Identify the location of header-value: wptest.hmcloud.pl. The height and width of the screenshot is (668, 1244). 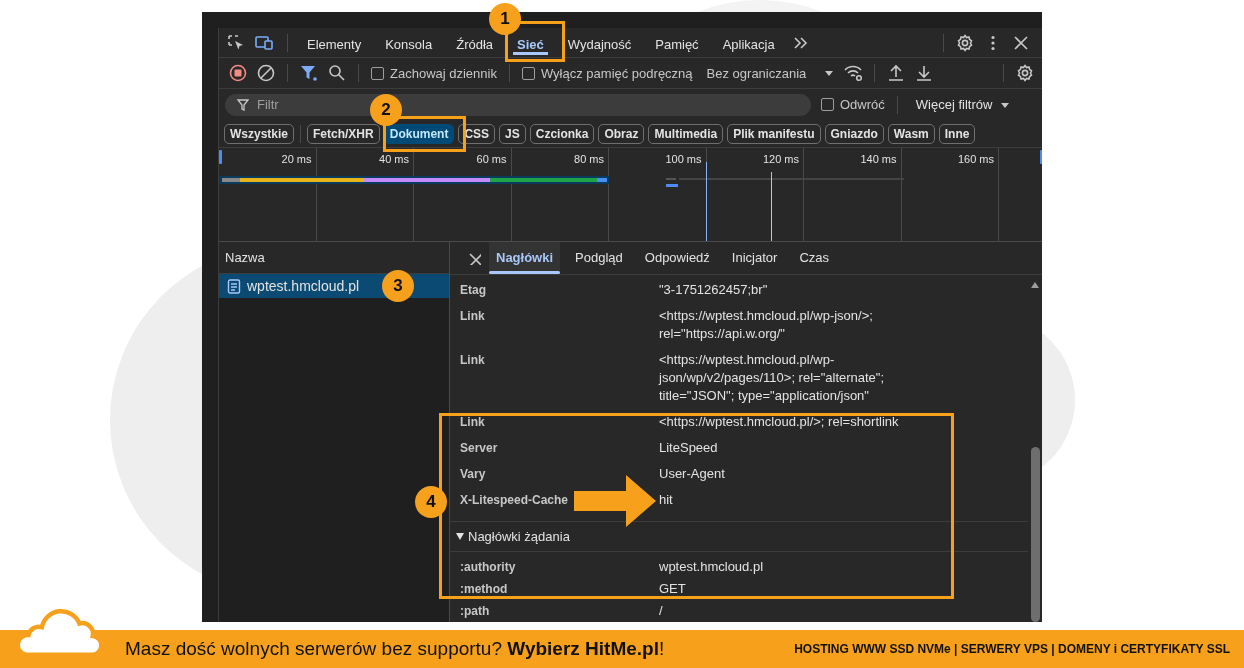
(712, 567).